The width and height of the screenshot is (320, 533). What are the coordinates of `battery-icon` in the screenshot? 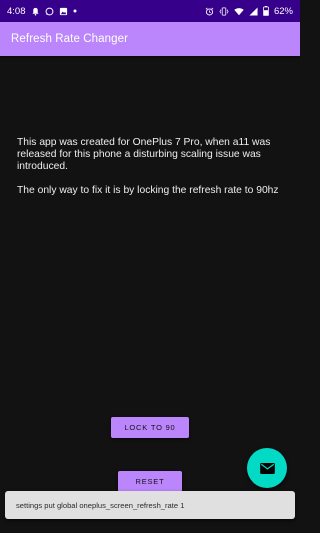 It's located at (266, 11).